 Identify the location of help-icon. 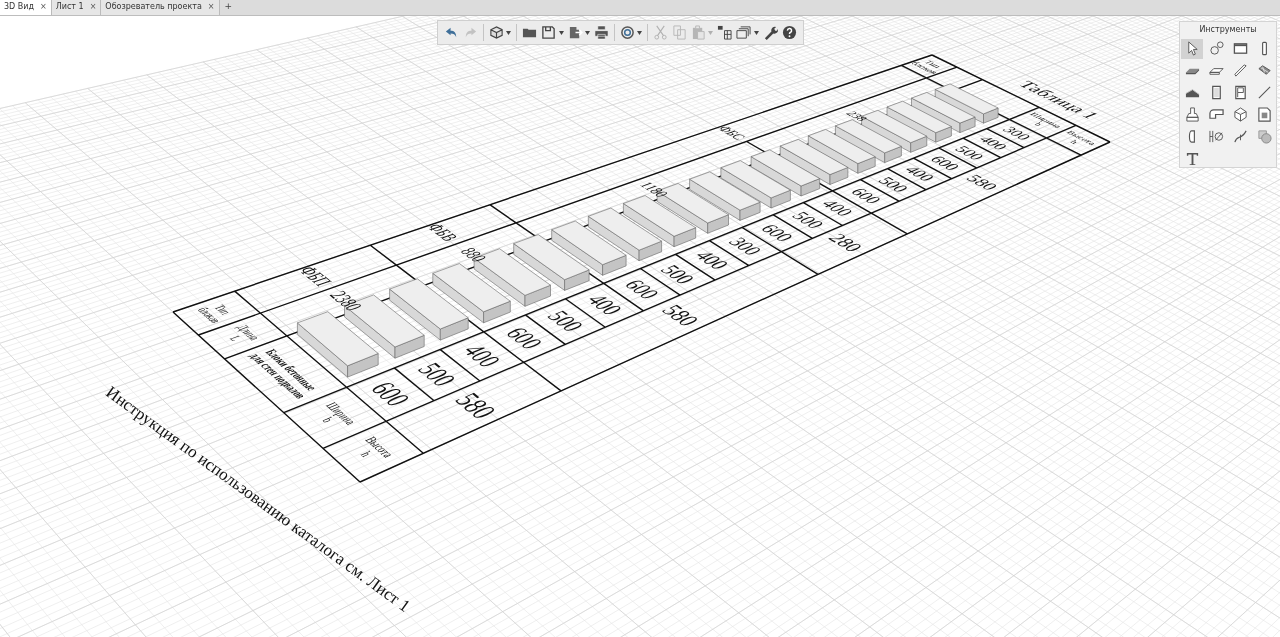
(789, 32).